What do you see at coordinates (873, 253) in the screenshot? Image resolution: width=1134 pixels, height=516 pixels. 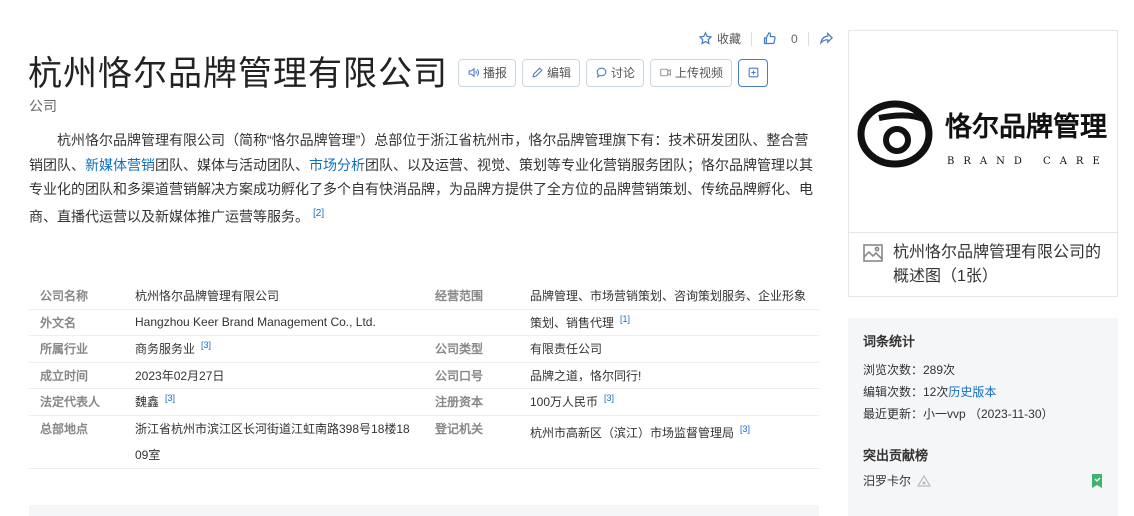 I see `image-gallery-icon` at bounding box center [873, 253].